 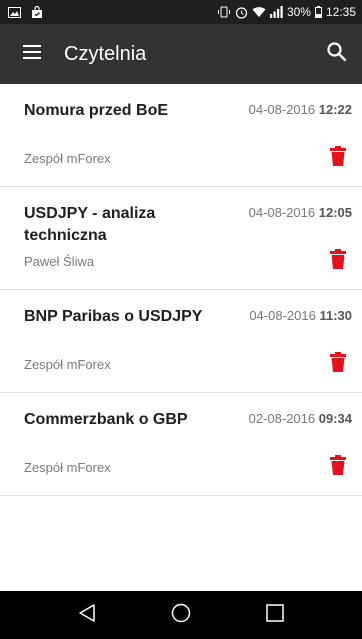 What do you see at coordinates (96, 110) in the screenshot?
I see `article-title: Nomura przed BoE` at bounding box center [96, 110].